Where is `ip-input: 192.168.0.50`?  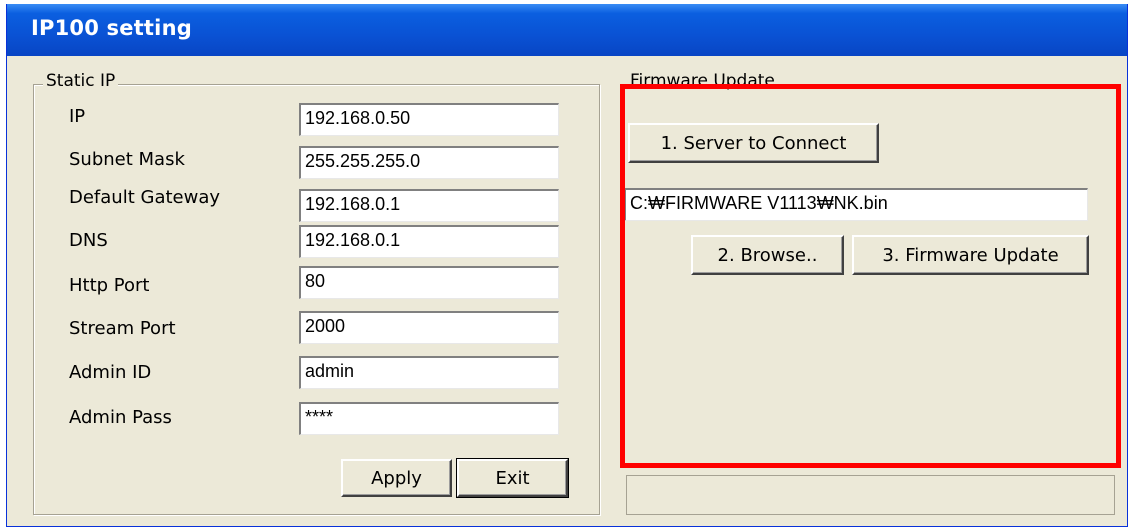
ip-input: 192.168.0.50 is located at coordinates (429, 119).